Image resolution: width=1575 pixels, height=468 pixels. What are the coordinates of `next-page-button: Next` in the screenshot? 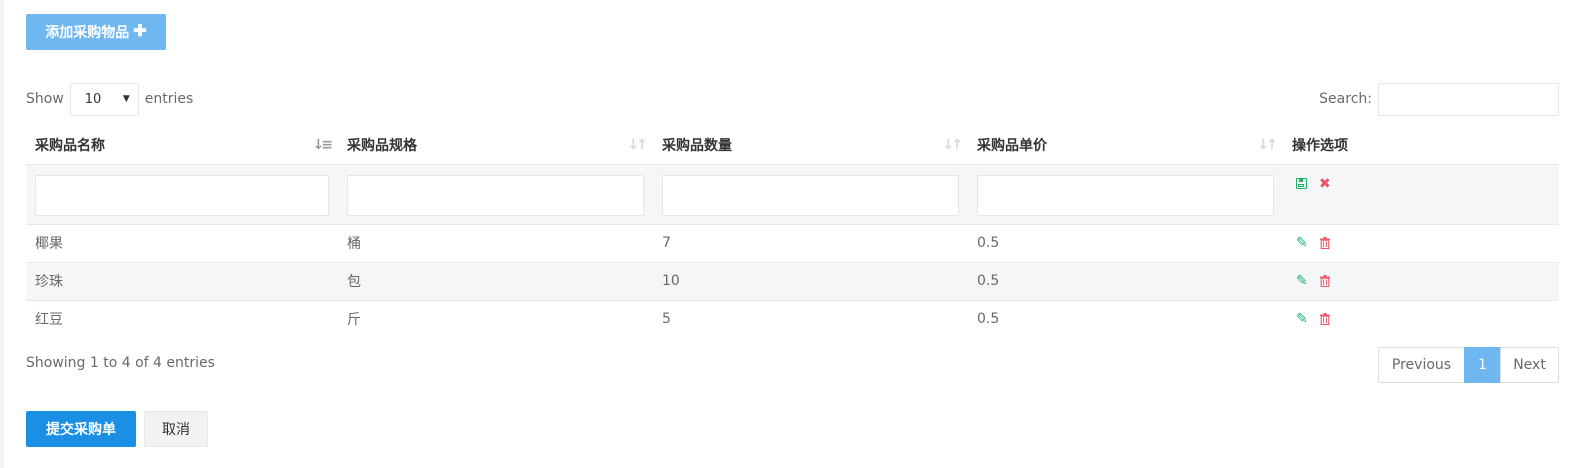 It's located at (1529, 365).